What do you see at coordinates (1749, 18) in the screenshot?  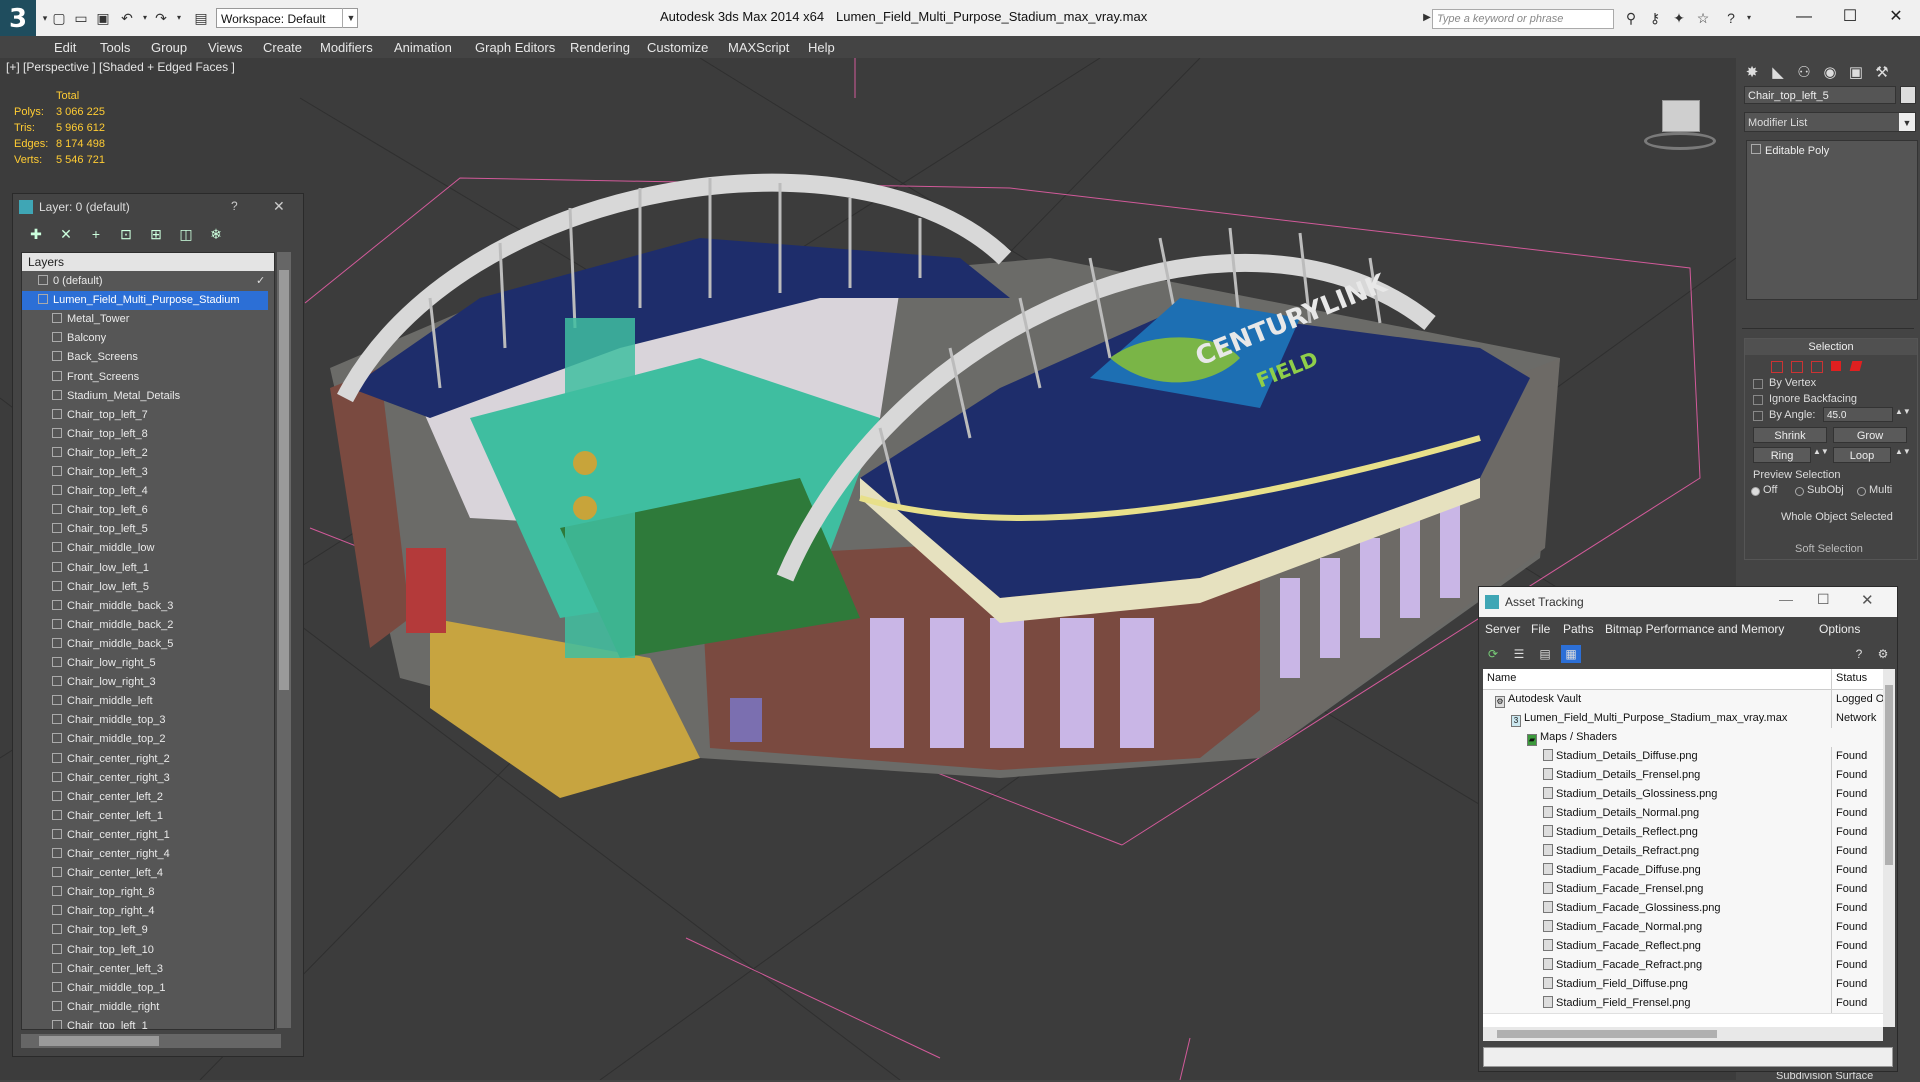 I see `help-dropdown-icon: ▾` at bounding box center [1749, 18].